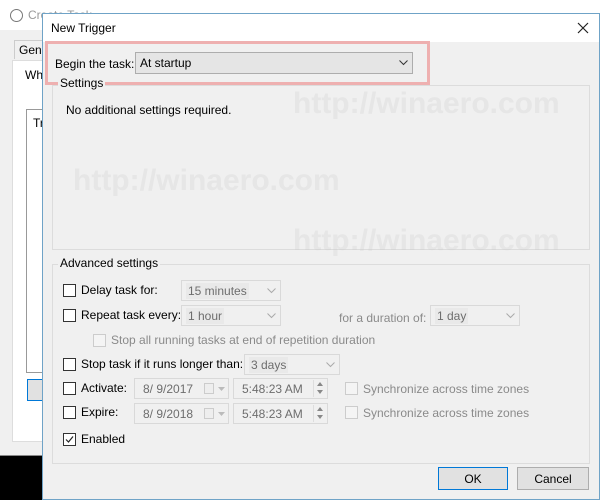 The width and height of the screenshot is (600, 500). Describe the element at coordinates (321, 28) in the screenshot. I see `dialog-titlebar: New Trigger` at that location.